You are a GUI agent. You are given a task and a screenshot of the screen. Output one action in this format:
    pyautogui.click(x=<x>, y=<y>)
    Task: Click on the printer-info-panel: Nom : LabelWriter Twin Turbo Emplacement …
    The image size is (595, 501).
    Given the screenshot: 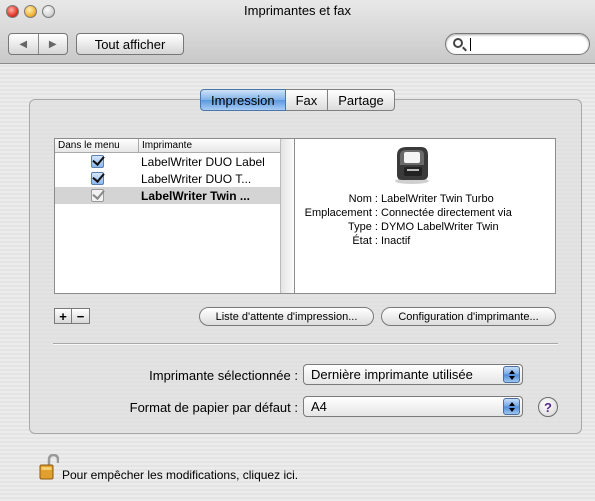 What is the action you would take?
    pyautogui.click(x=425, y=216)
    